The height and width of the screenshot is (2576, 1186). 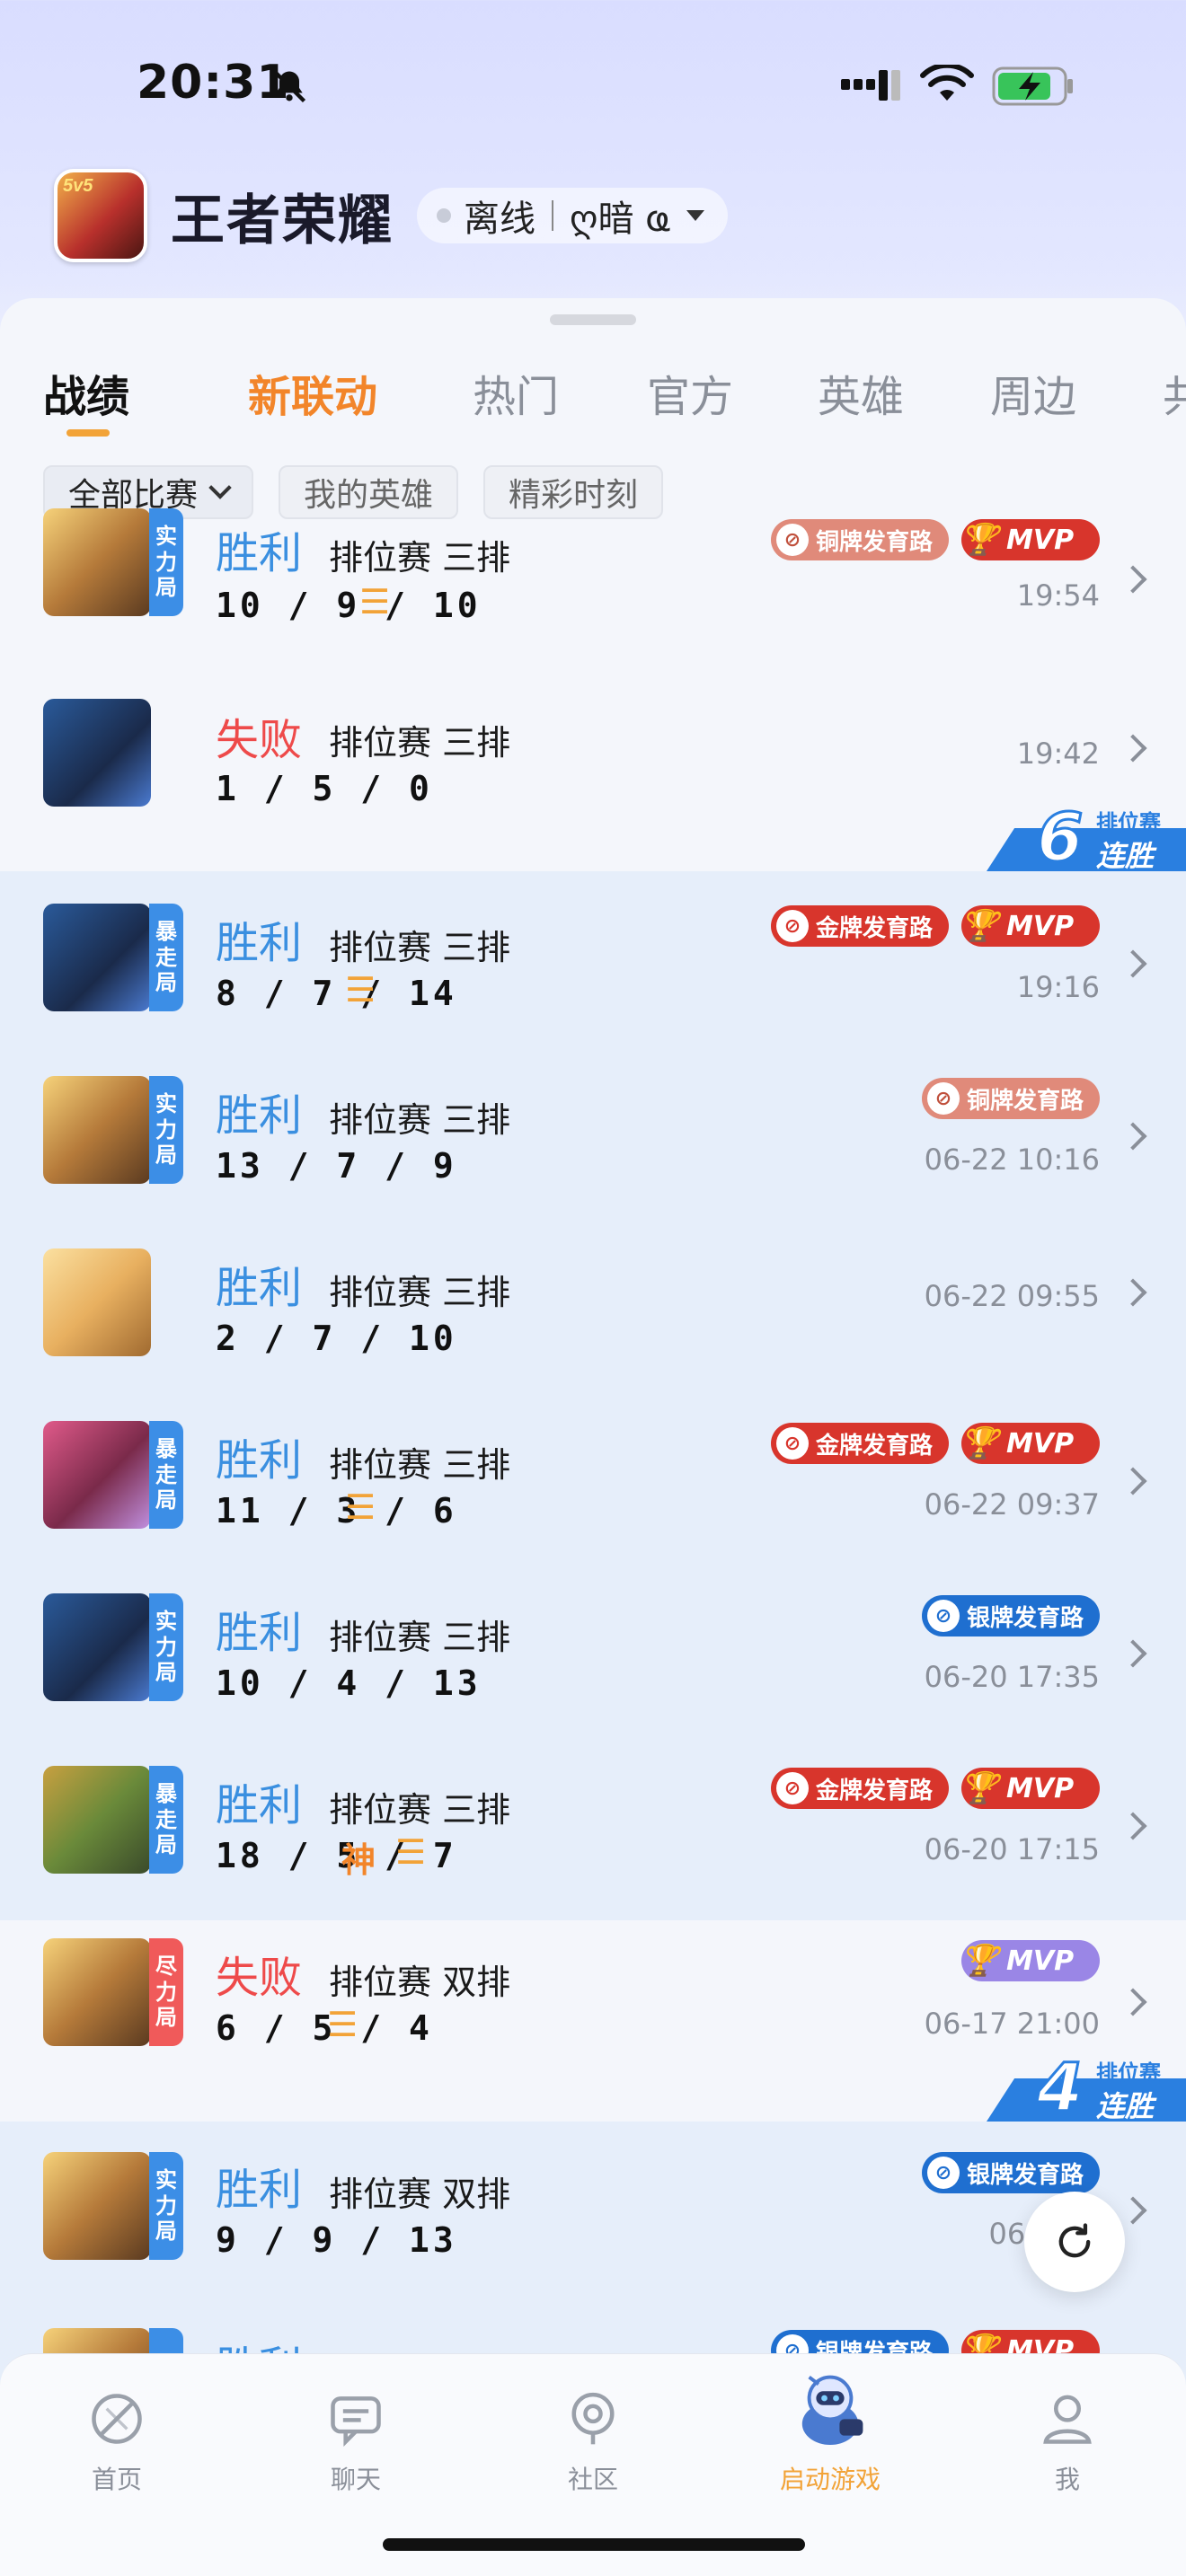 What do you see at coordinates (100, 215) in the screenshot?
I see `app-logo: 5v5` at bounding box center [100, 215].